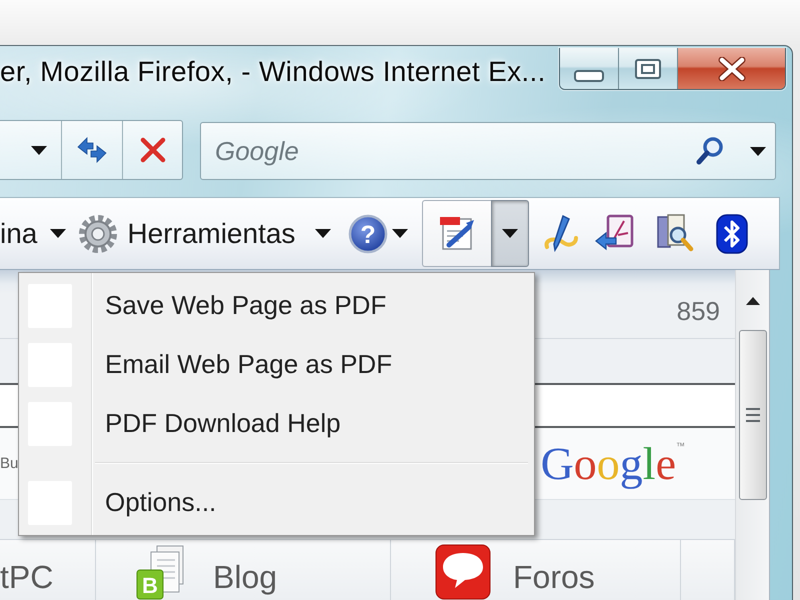 This screenshot has width=800, height=600. I want to click on bluetooth-icon, so click(732, 234).